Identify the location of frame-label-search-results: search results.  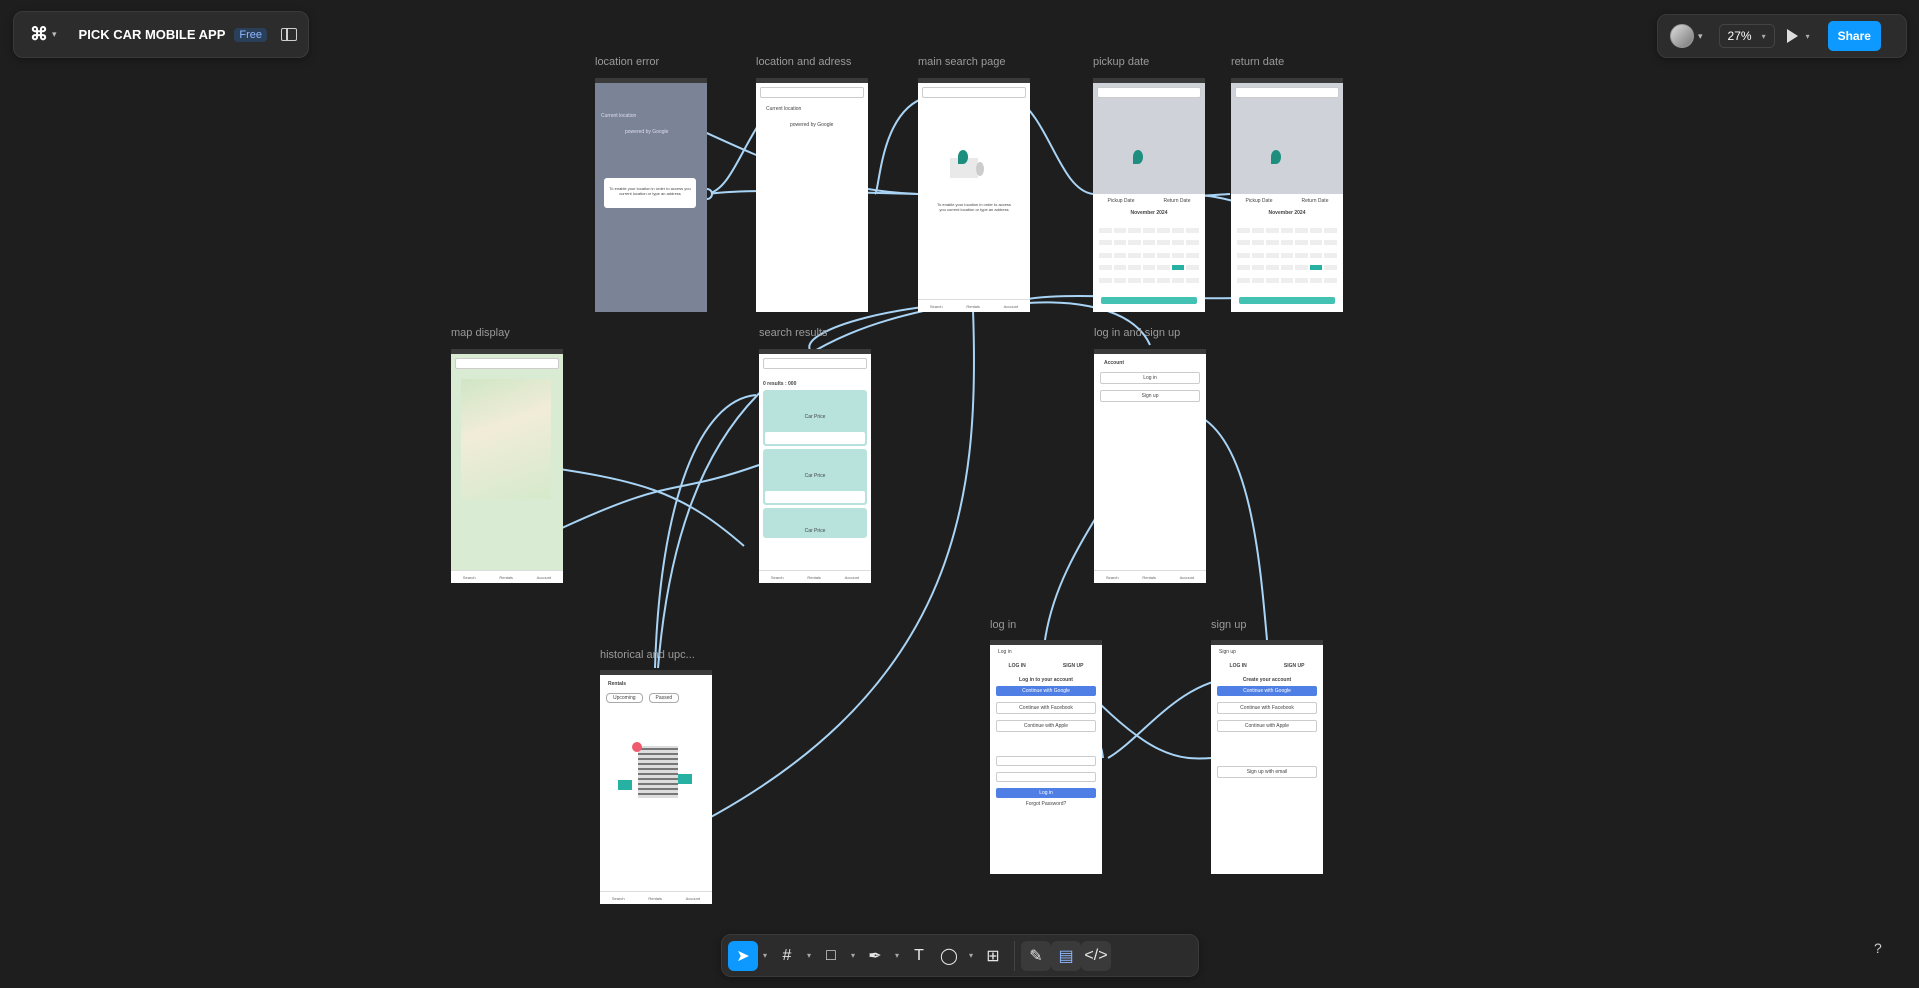
(793, 333).